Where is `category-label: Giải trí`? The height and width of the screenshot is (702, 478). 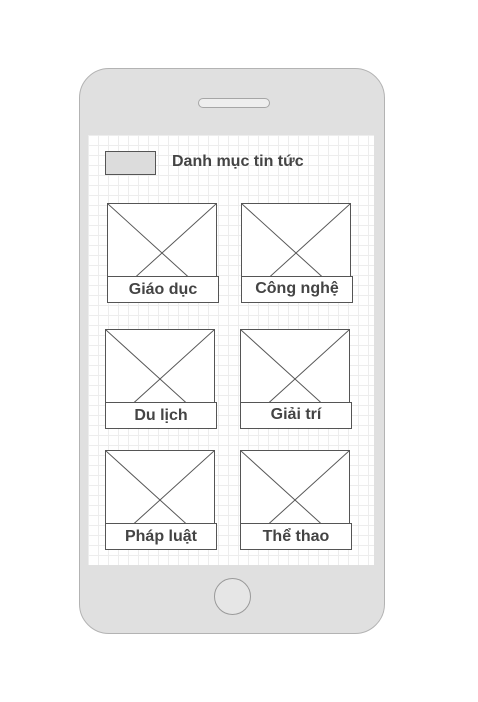 category-label: Giải trí is located at coordinates (296, 415).